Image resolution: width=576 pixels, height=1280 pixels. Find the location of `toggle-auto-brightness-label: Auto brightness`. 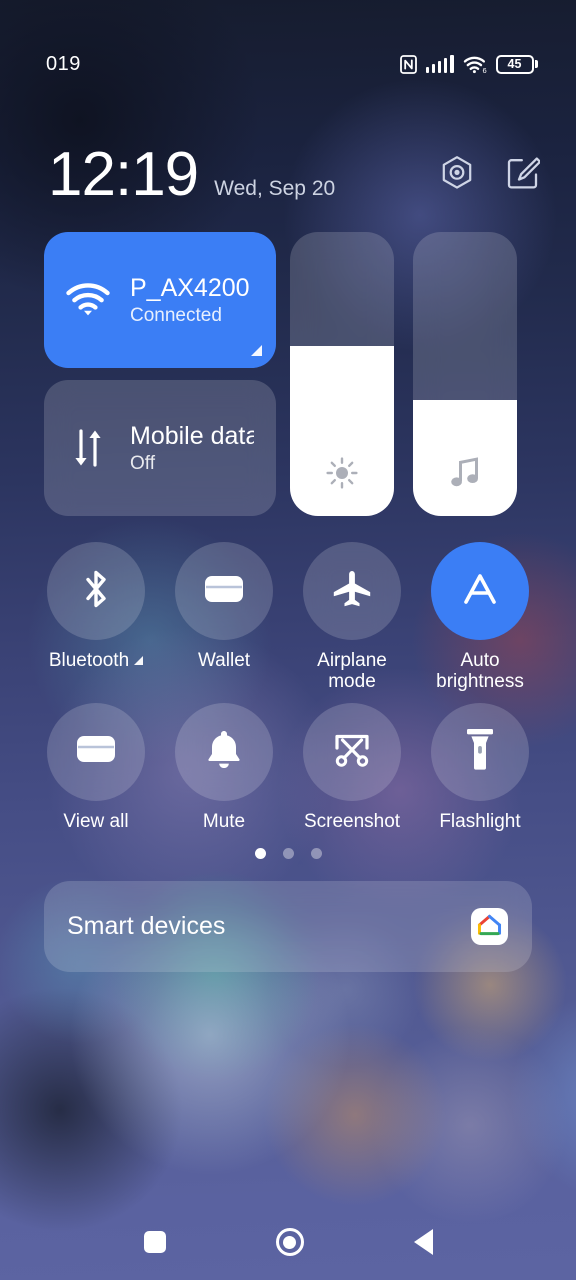

toggle-auto-brightness-label: Auto brightness is located at coordinates (480, 671).